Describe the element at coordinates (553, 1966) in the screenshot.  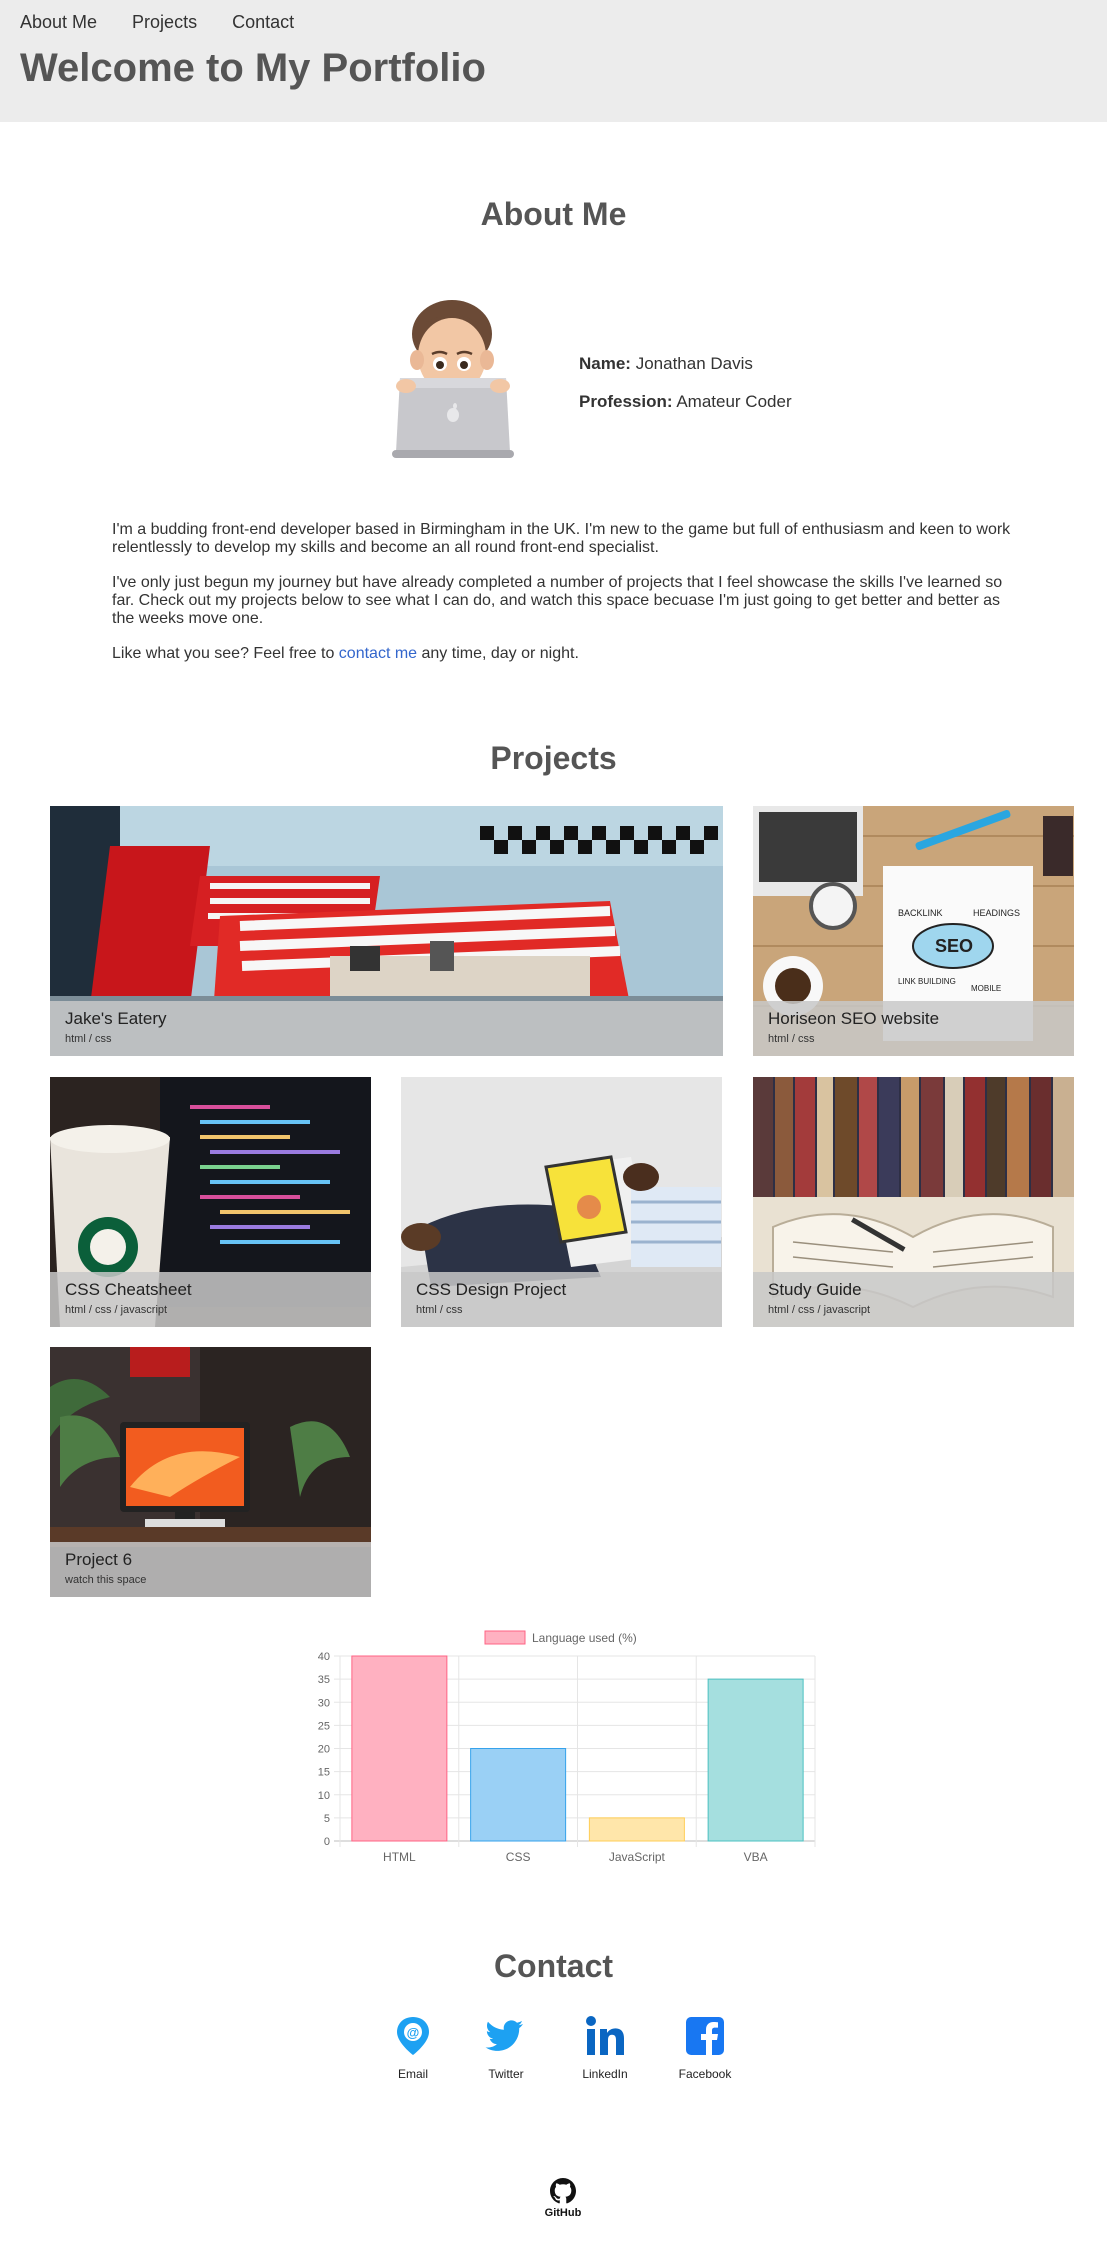
I see `contact-heading: Contact` at that location.